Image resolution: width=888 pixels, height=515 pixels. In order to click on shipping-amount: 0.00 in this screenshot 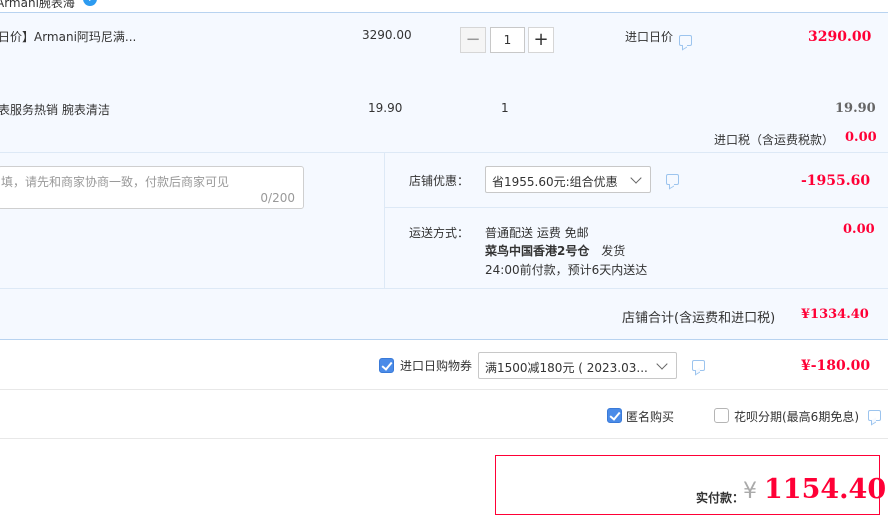, I will do `click(859, 229)`.